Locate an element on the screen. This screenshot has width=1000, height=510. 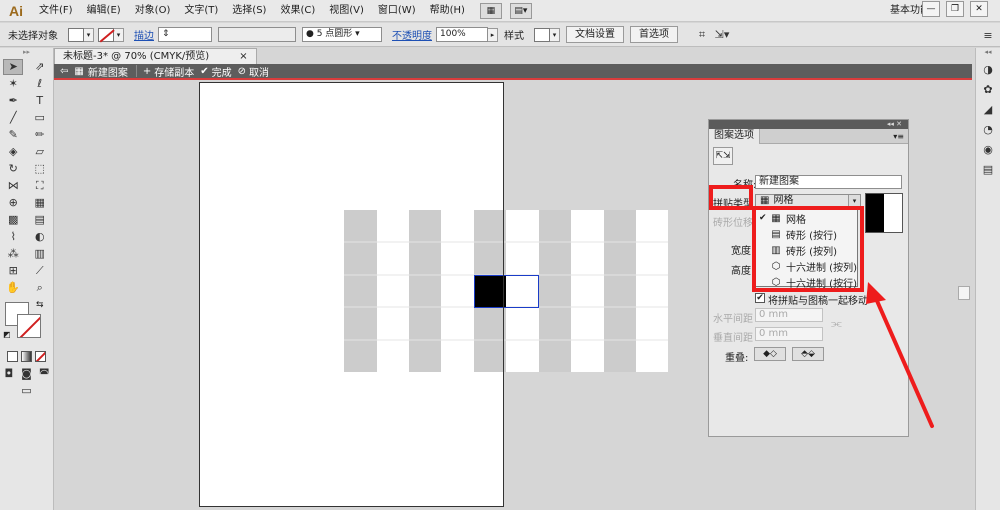
magic-wand-icon: ✶ is located at coordinates (13, 84).